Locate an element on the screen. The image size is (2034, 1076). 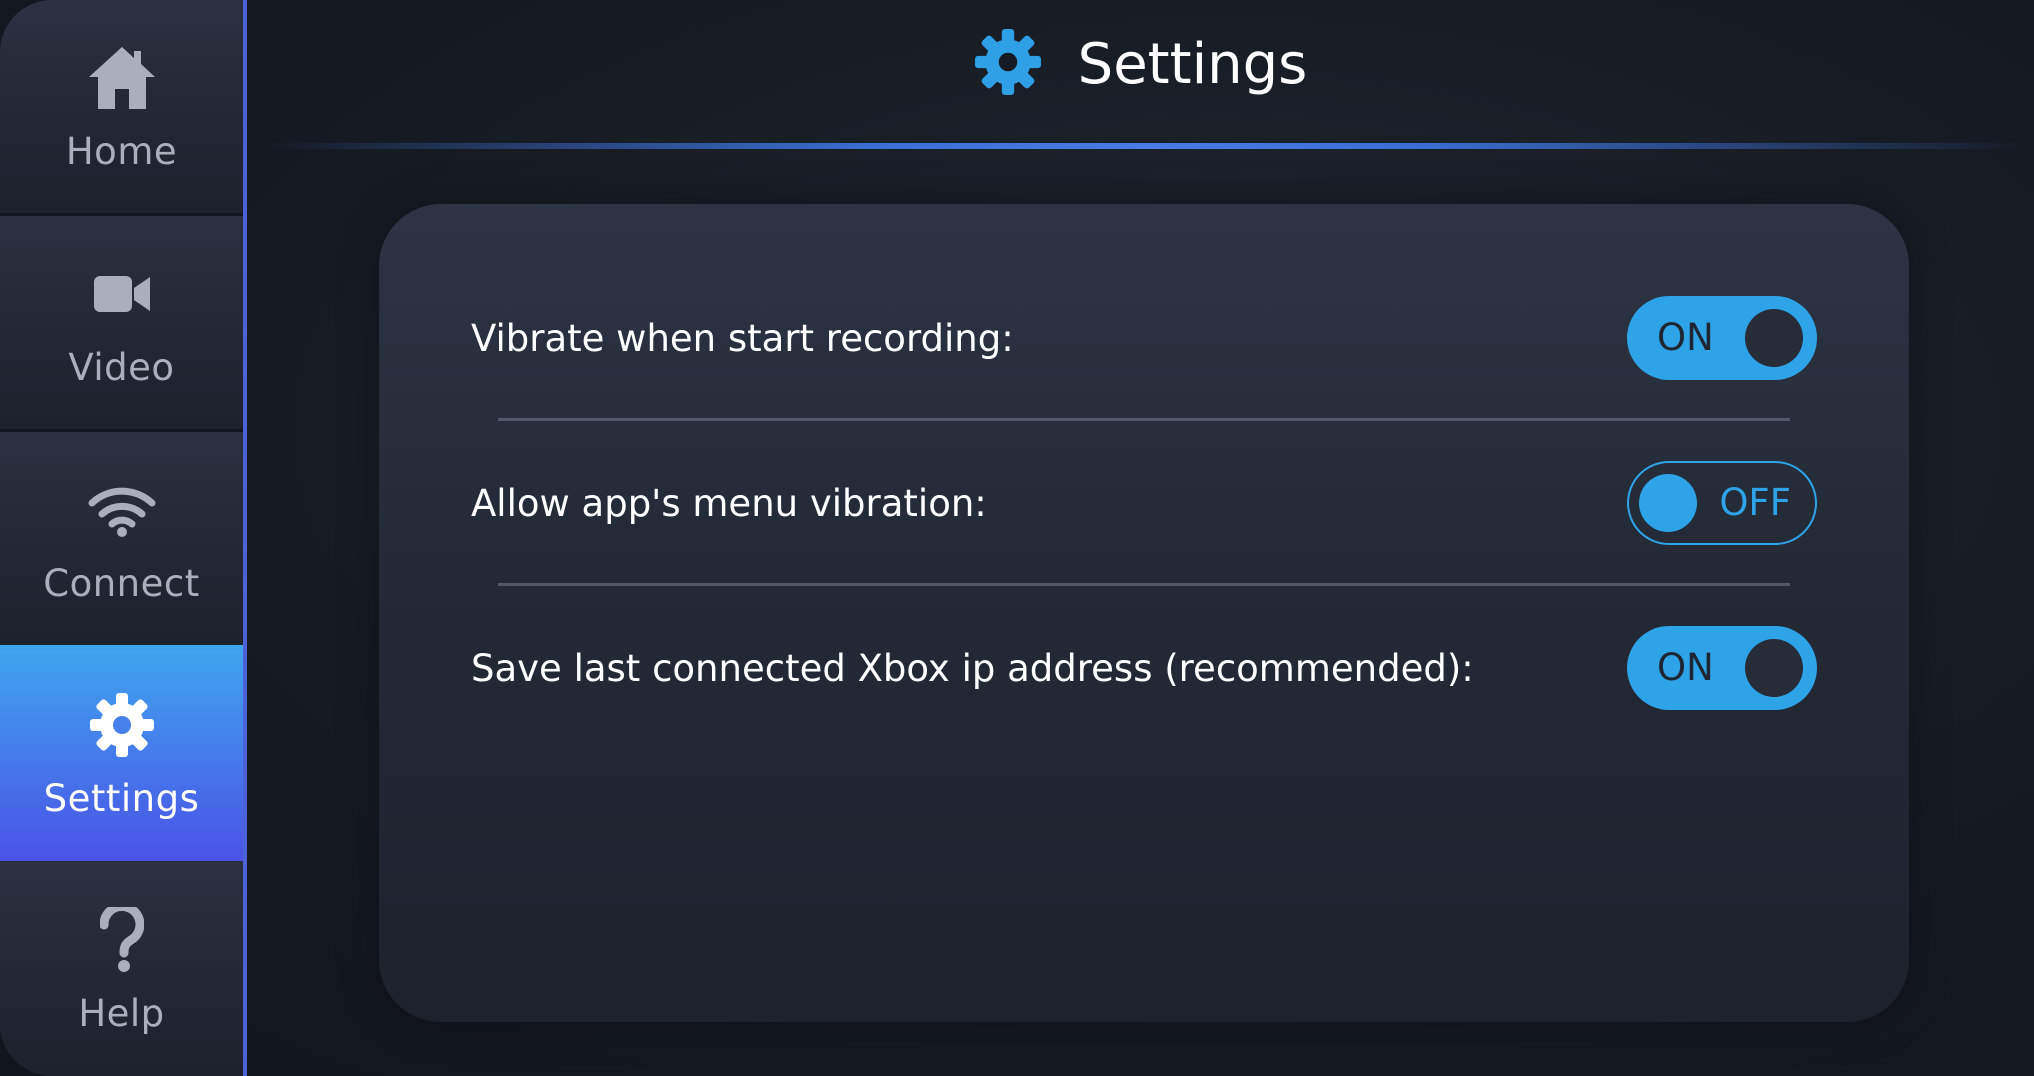
video-camera-icon is located at coordinates (122, 294).